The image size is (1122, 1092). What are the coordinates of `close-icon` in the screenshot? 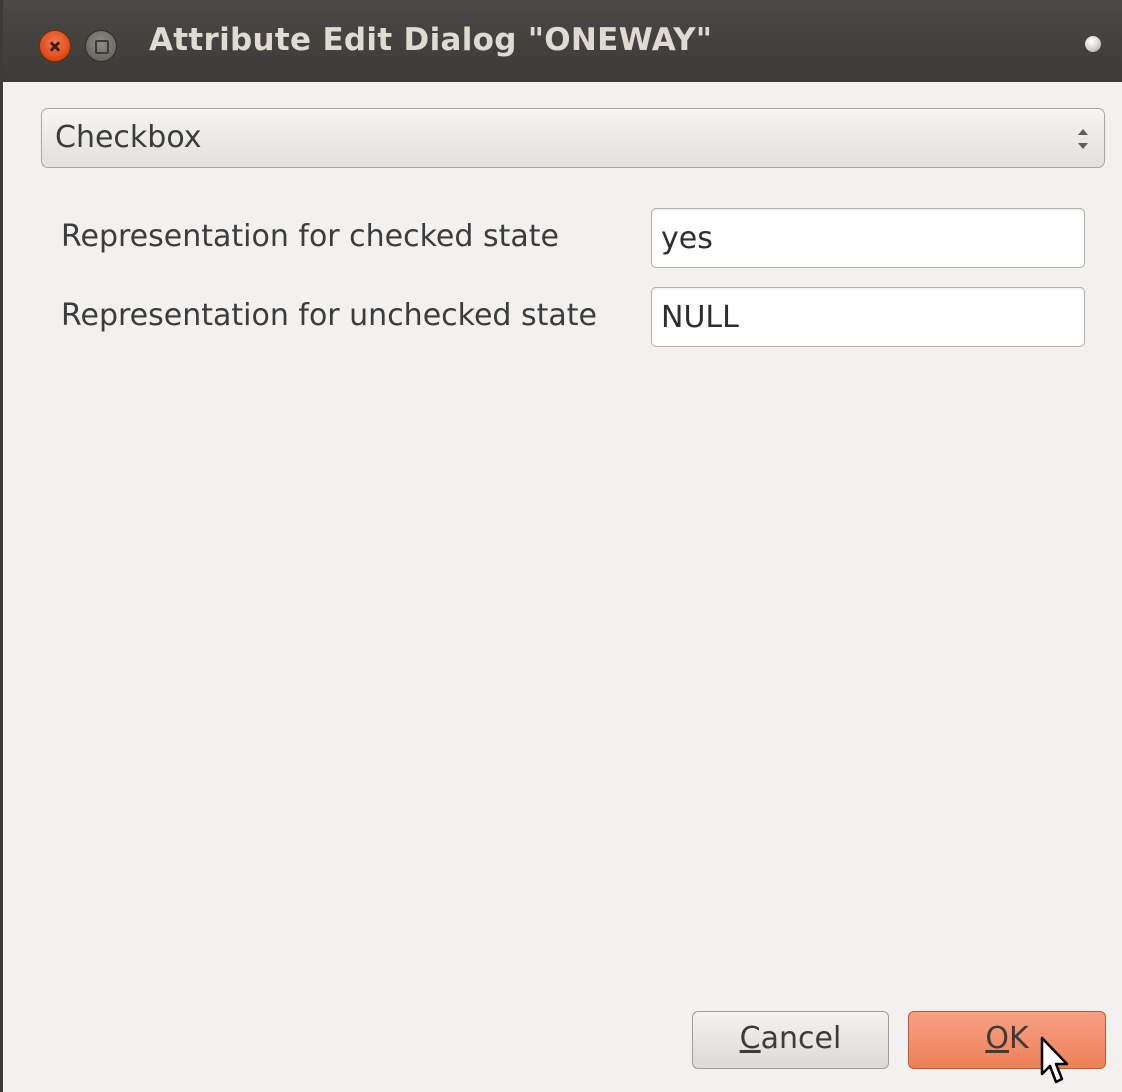 It's located at (55, 46).